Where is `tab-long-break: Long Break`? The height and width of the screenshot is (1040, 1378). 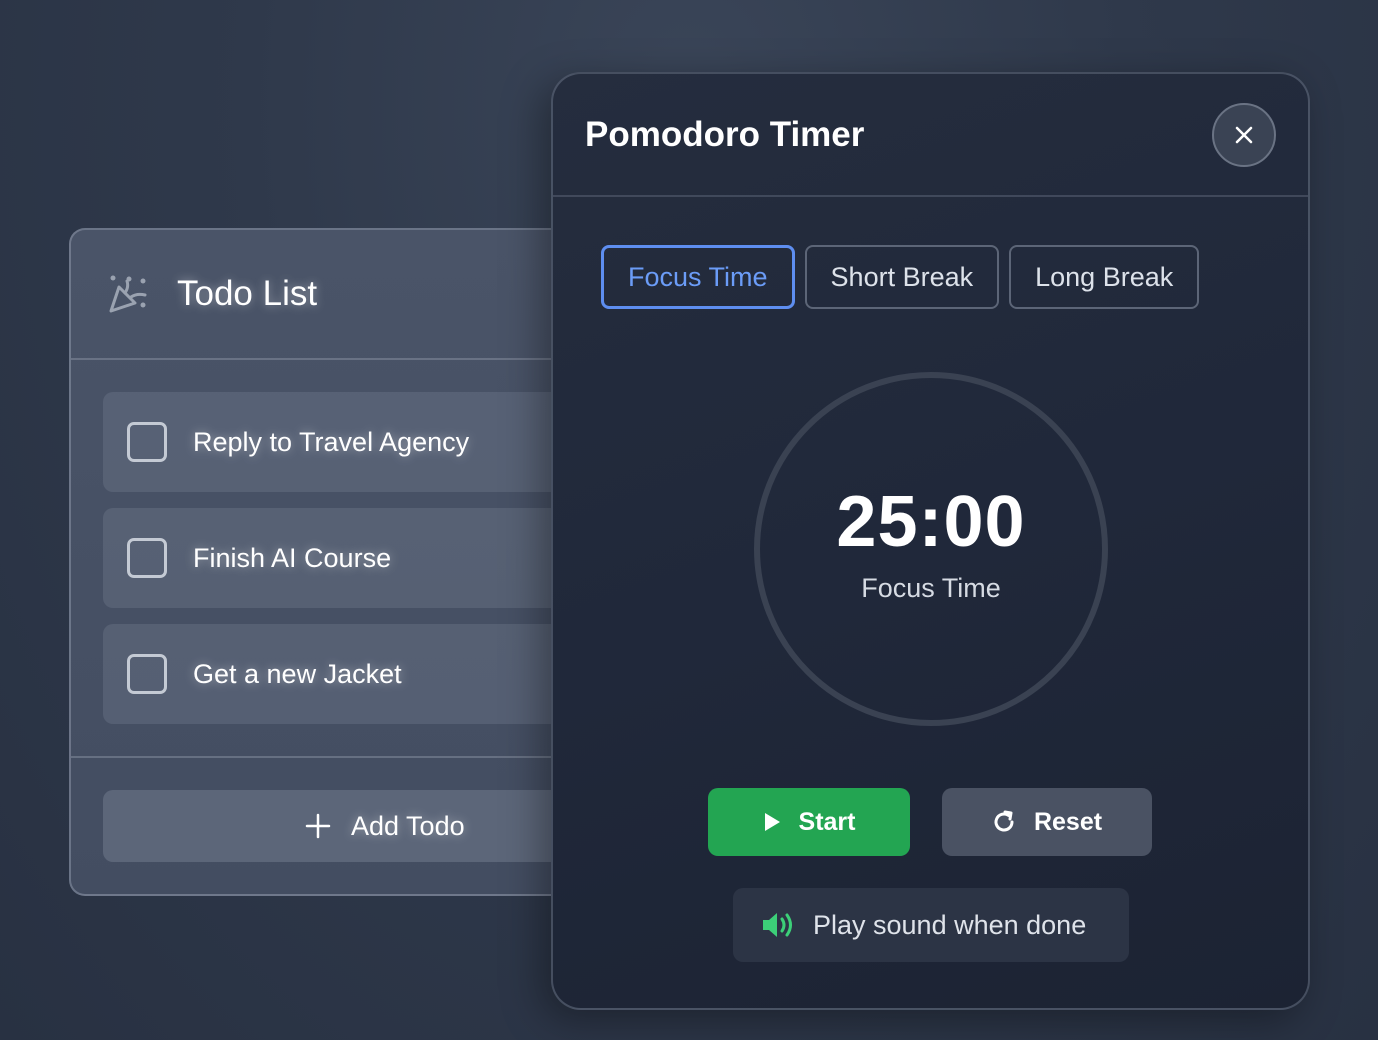 tab-long-break: Long Break is located at coordinates (1104, 277).